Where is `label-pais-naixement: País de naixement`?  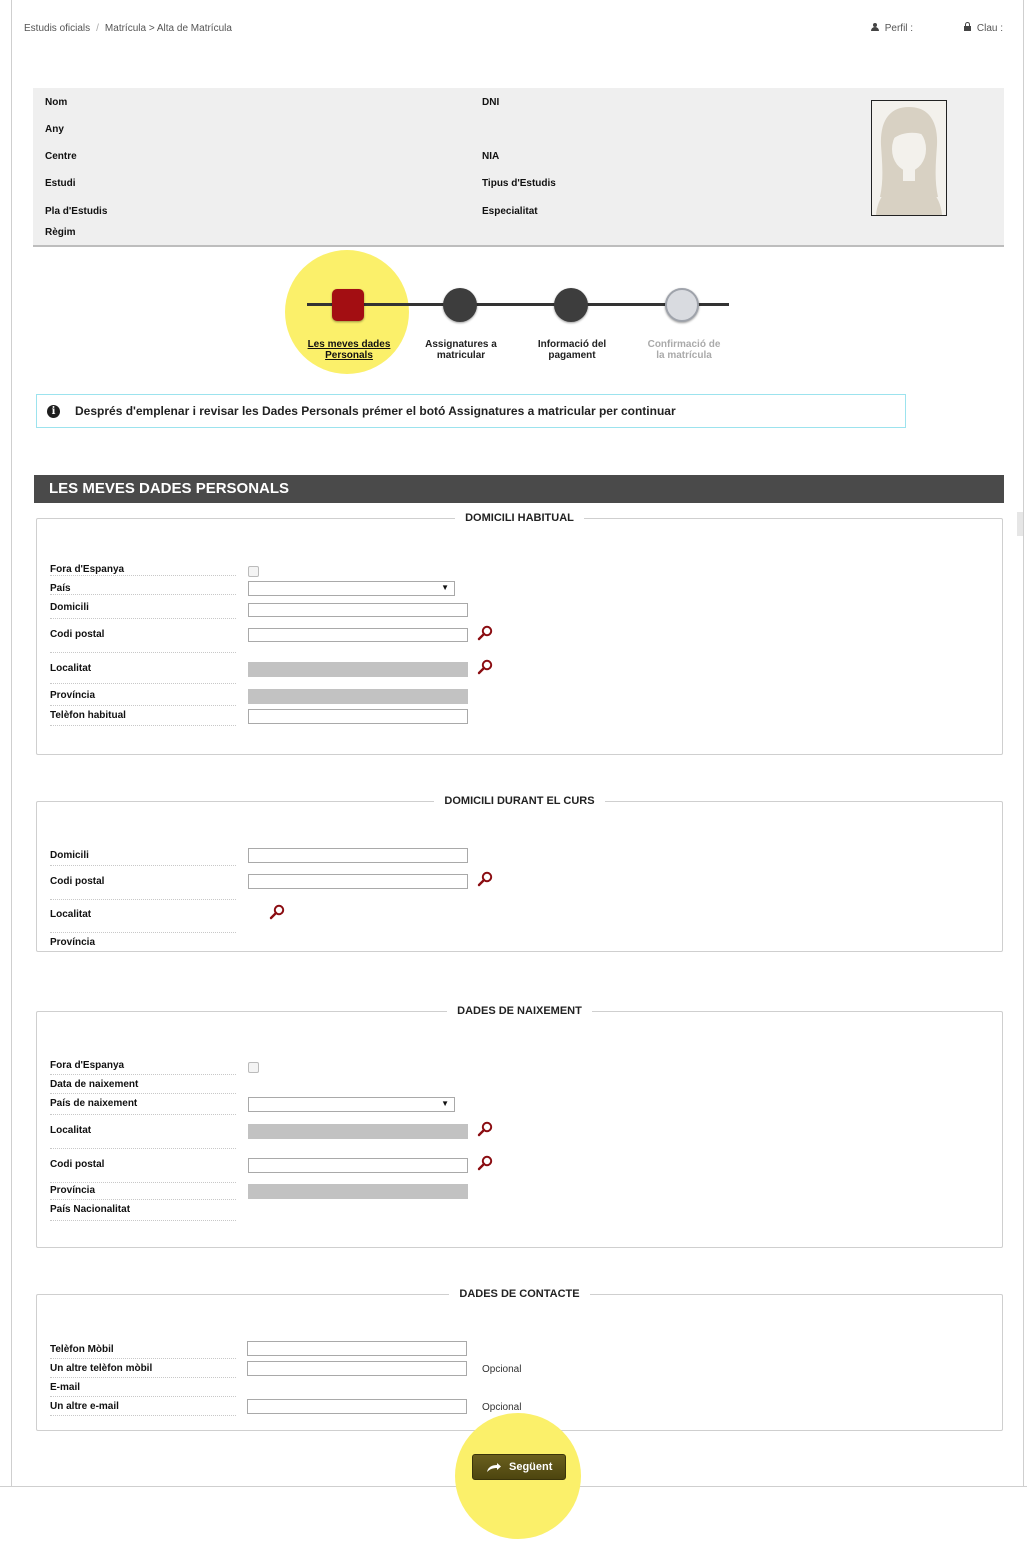 label-pais-naixement: País de naixement is located at coordinates (143, 1106).